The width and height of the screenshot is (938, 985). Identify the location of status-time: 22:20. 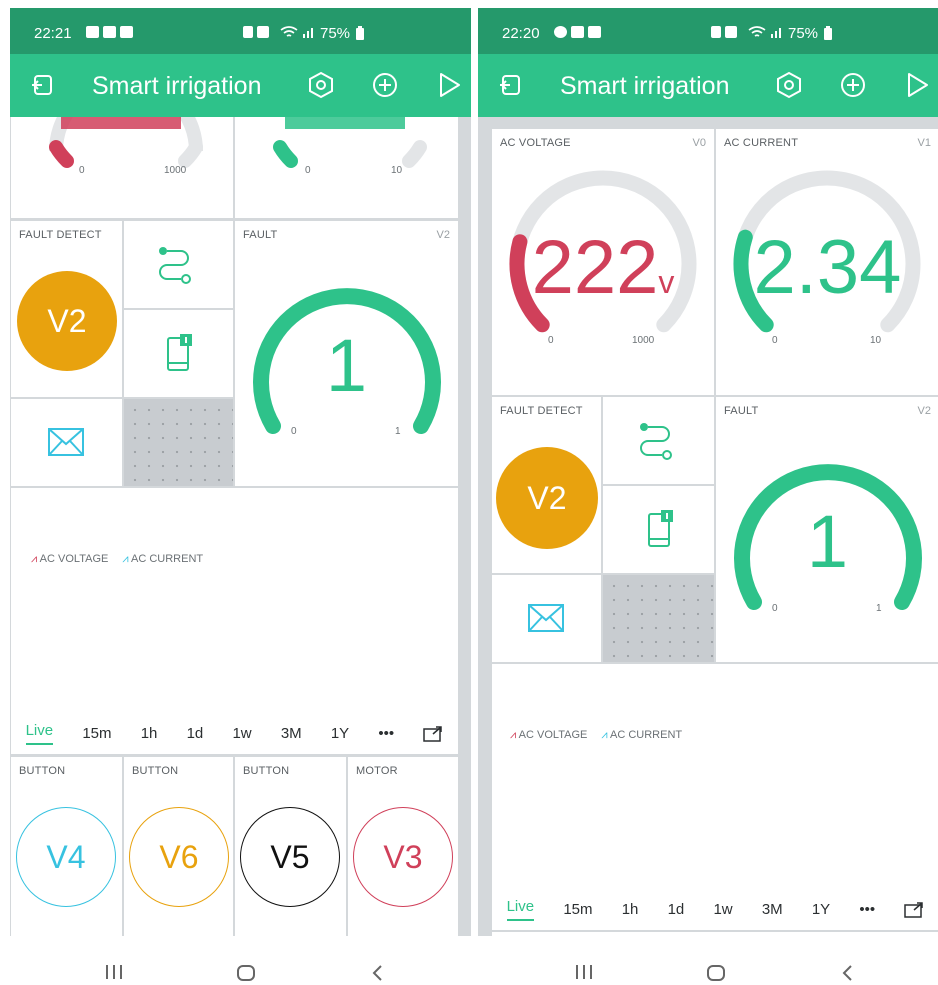
(521, 33).